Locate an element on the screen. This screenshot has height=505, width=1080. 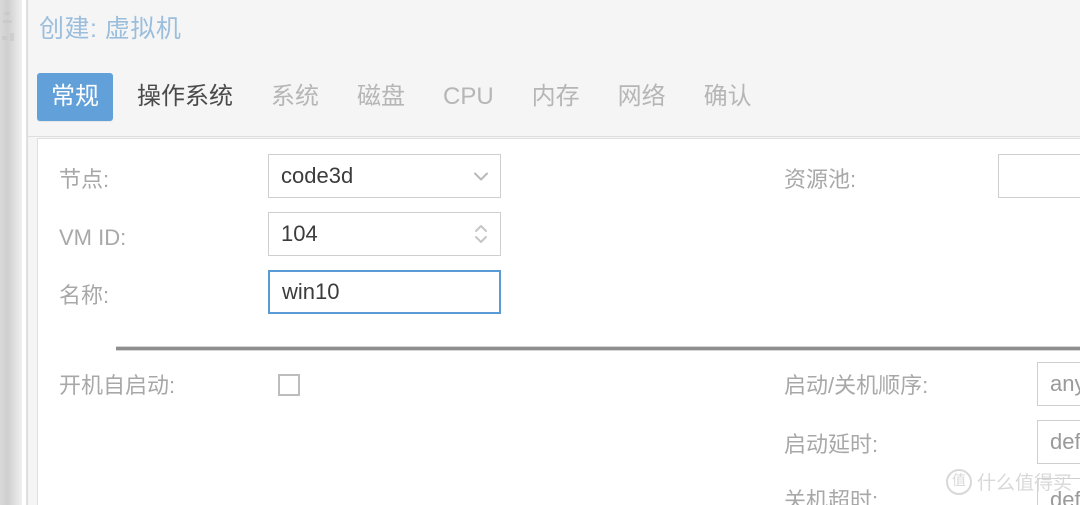
start-at-boot-label: 开机自启动: is located at coordinates (117, 385).